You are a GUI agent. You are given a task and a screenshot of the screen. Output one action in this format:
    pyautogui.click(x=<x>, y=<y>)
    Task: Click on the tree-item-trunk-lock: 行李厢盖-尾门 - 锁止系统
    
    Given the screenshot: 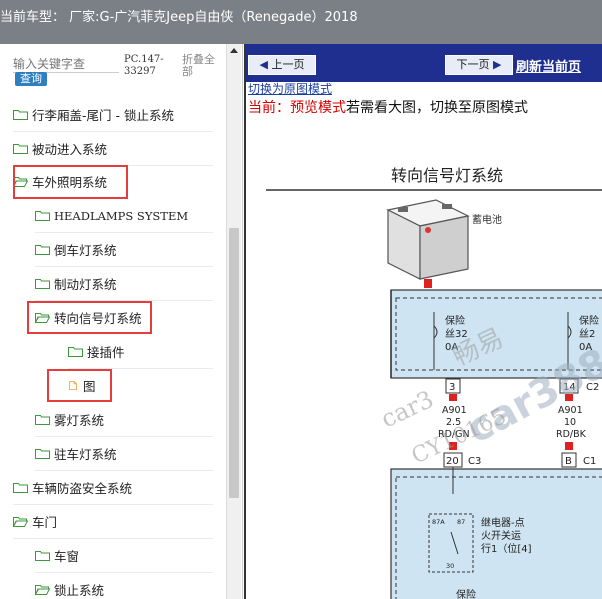 What is the action you would take?
    pyautogui.click(x=113, y=115)
    